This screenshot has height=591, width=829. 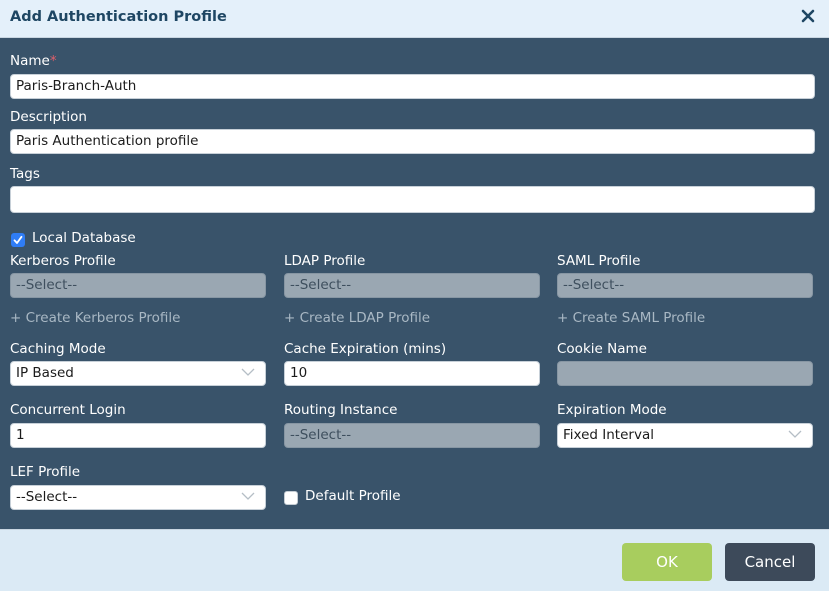 I want to click on kerberos-profile-select: --Select--, so click(x=138, y=285).